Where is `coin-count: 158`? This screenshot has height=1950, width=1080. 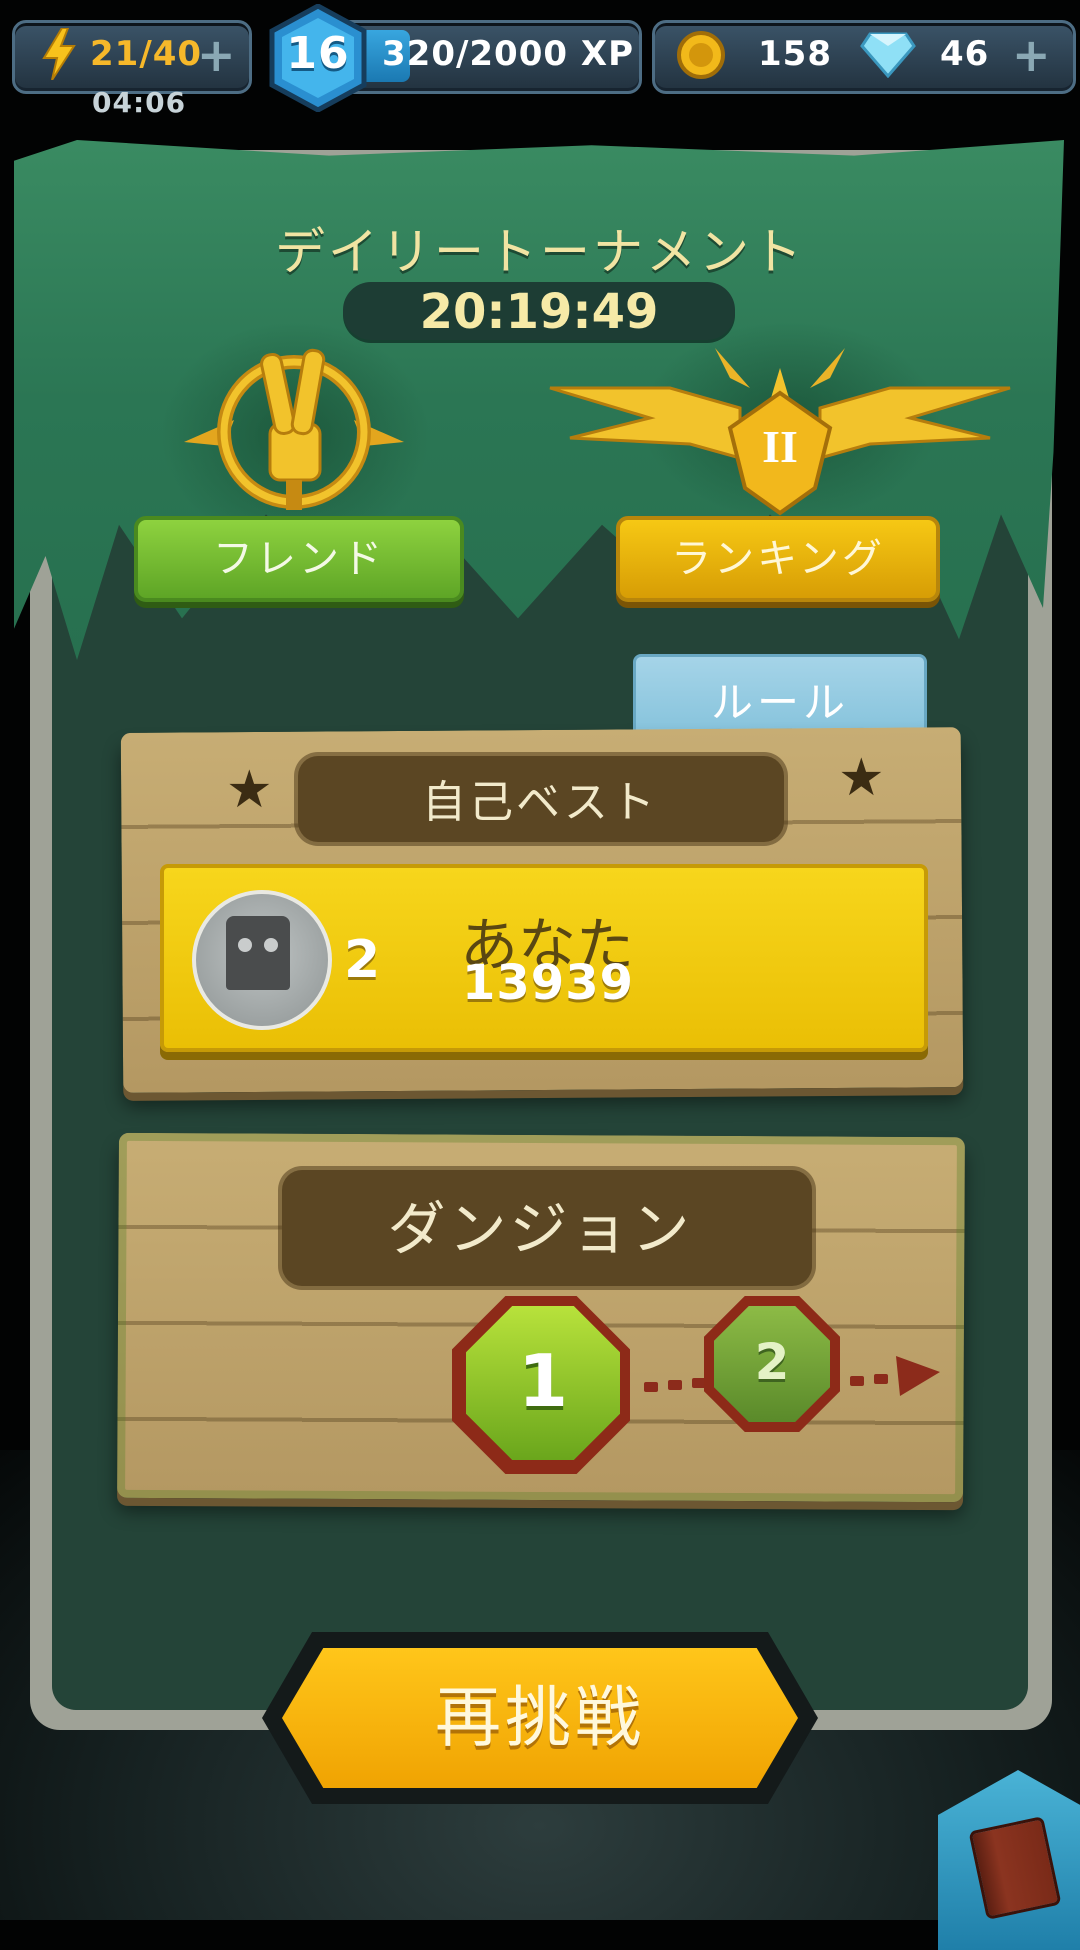 coin-count: 158 is located at coordinates (795, 54).